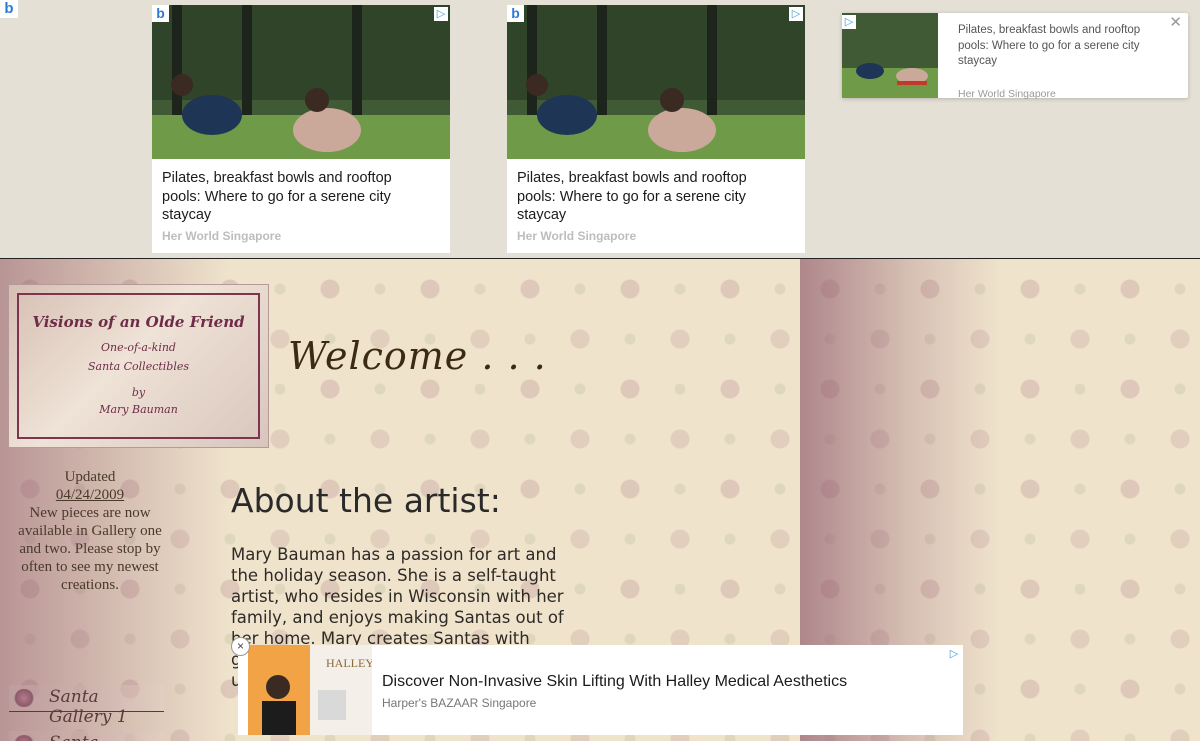  Describe the element at coordinates (310, 690) in the screenshot. I see `ad-thumbnail: HALLEY` at that location.